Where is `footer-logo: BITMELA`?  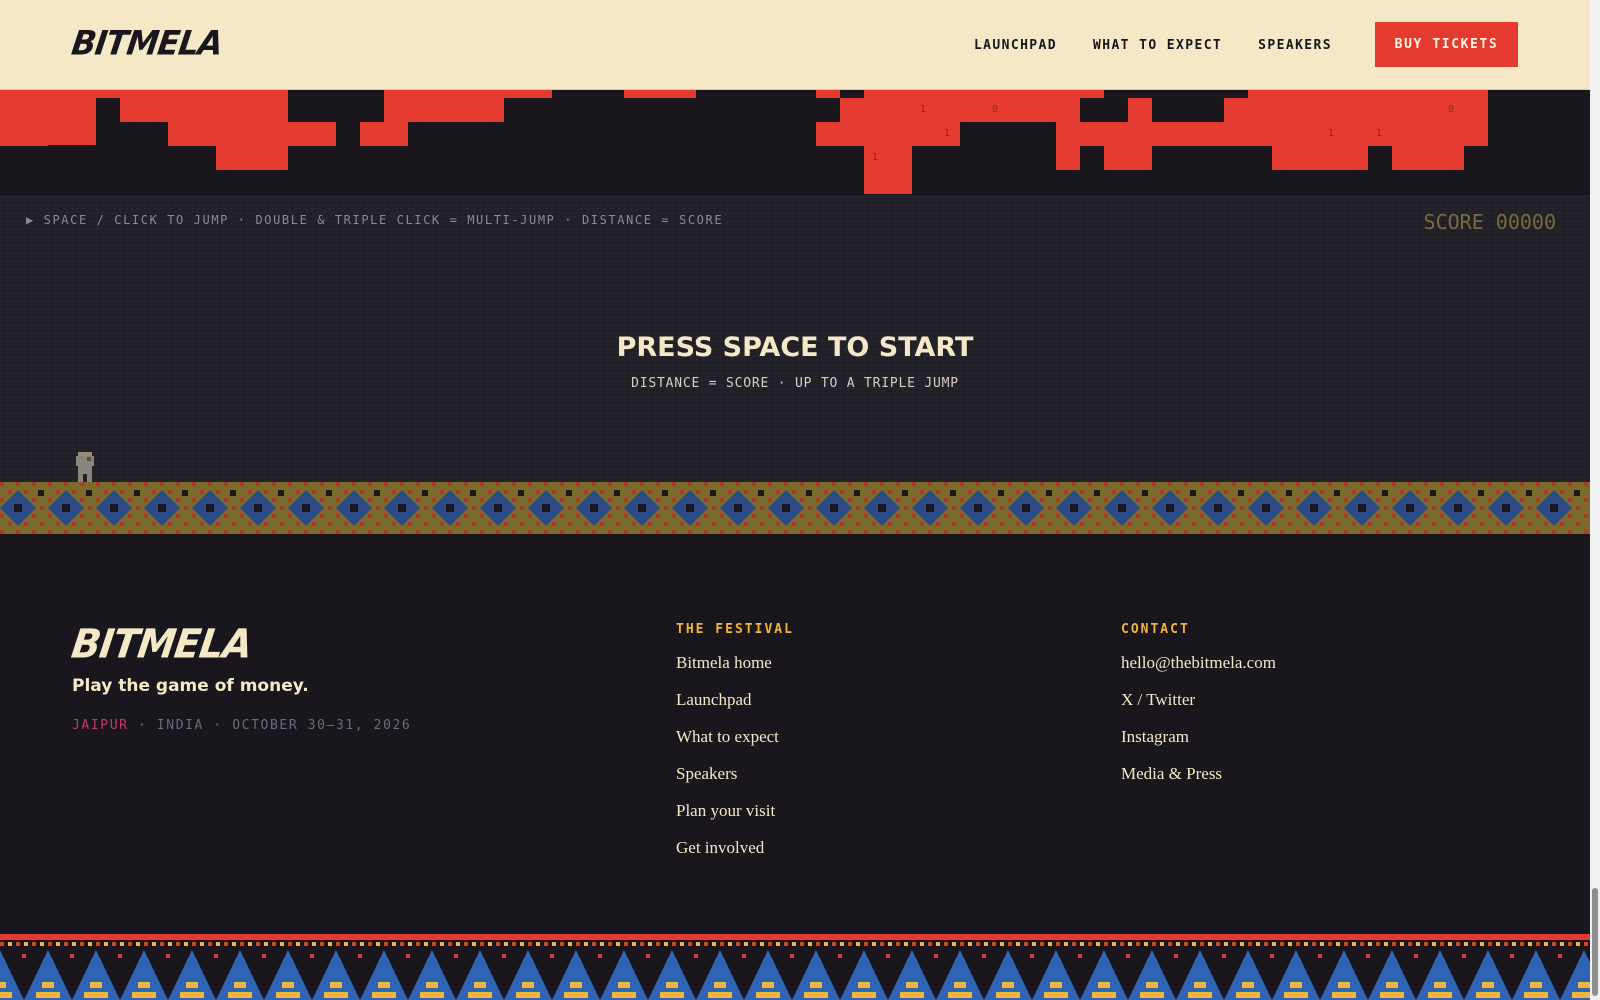
footer-logo: BITMELA is located at coordinates (162, 644).